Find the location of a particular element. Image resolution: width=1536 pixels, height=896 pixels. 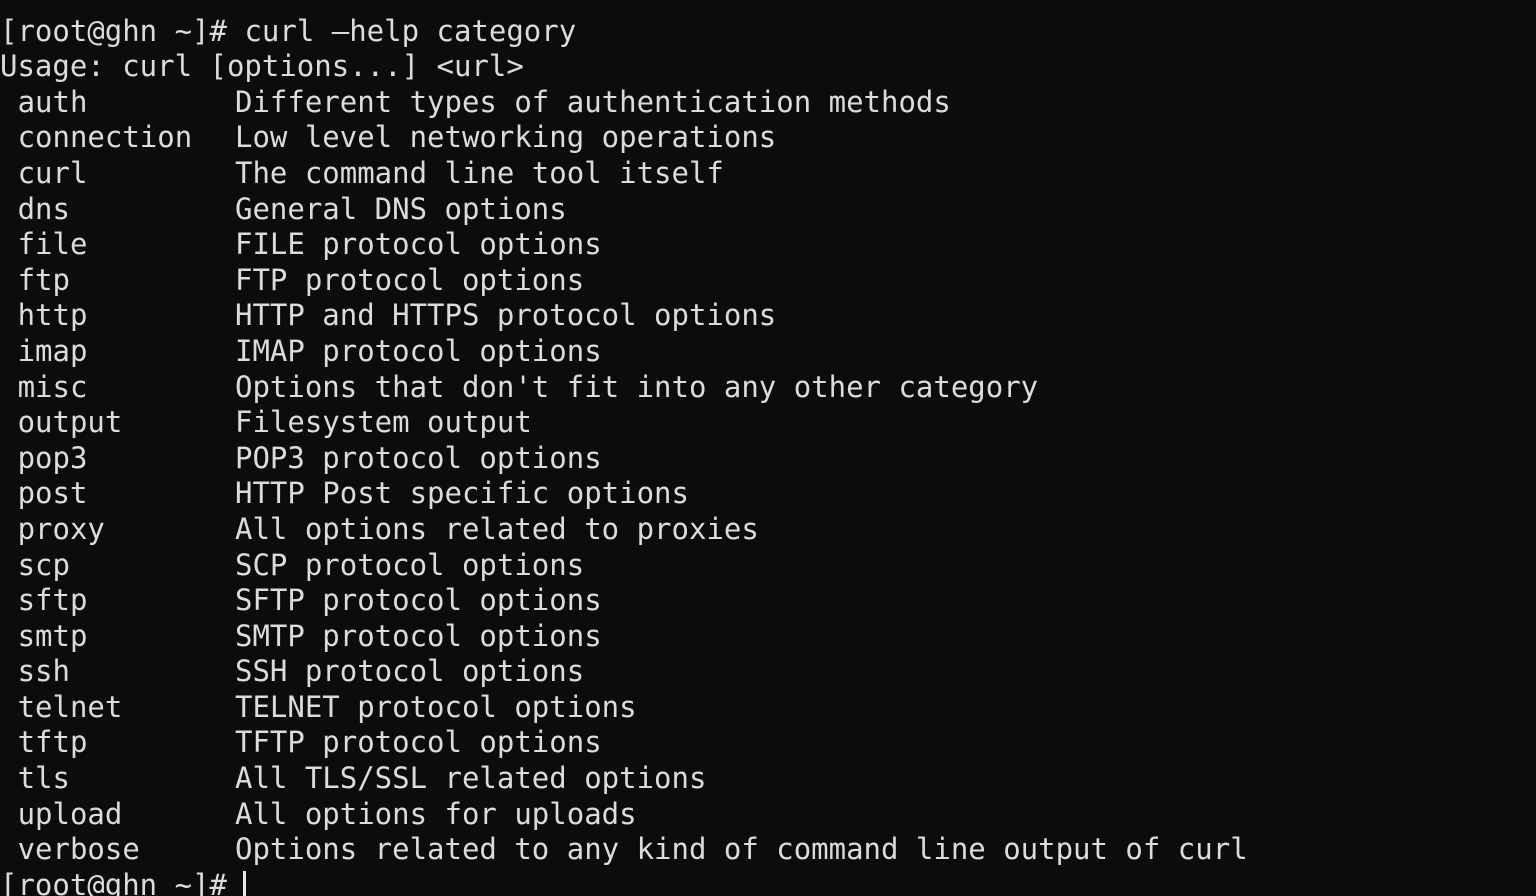

category-row: http HTTP and HTTPS protocol options is located at coordinates (768, 316).